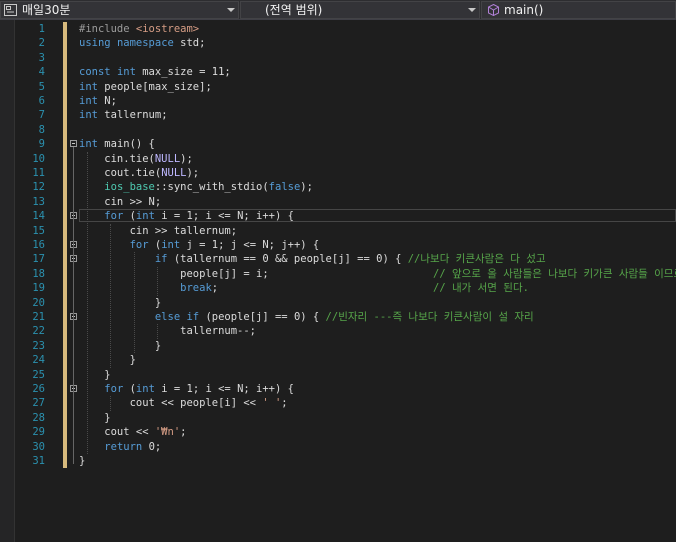 This screenshot has height=542, width=676. I want to click on line-number: 1, so click(41, 29).